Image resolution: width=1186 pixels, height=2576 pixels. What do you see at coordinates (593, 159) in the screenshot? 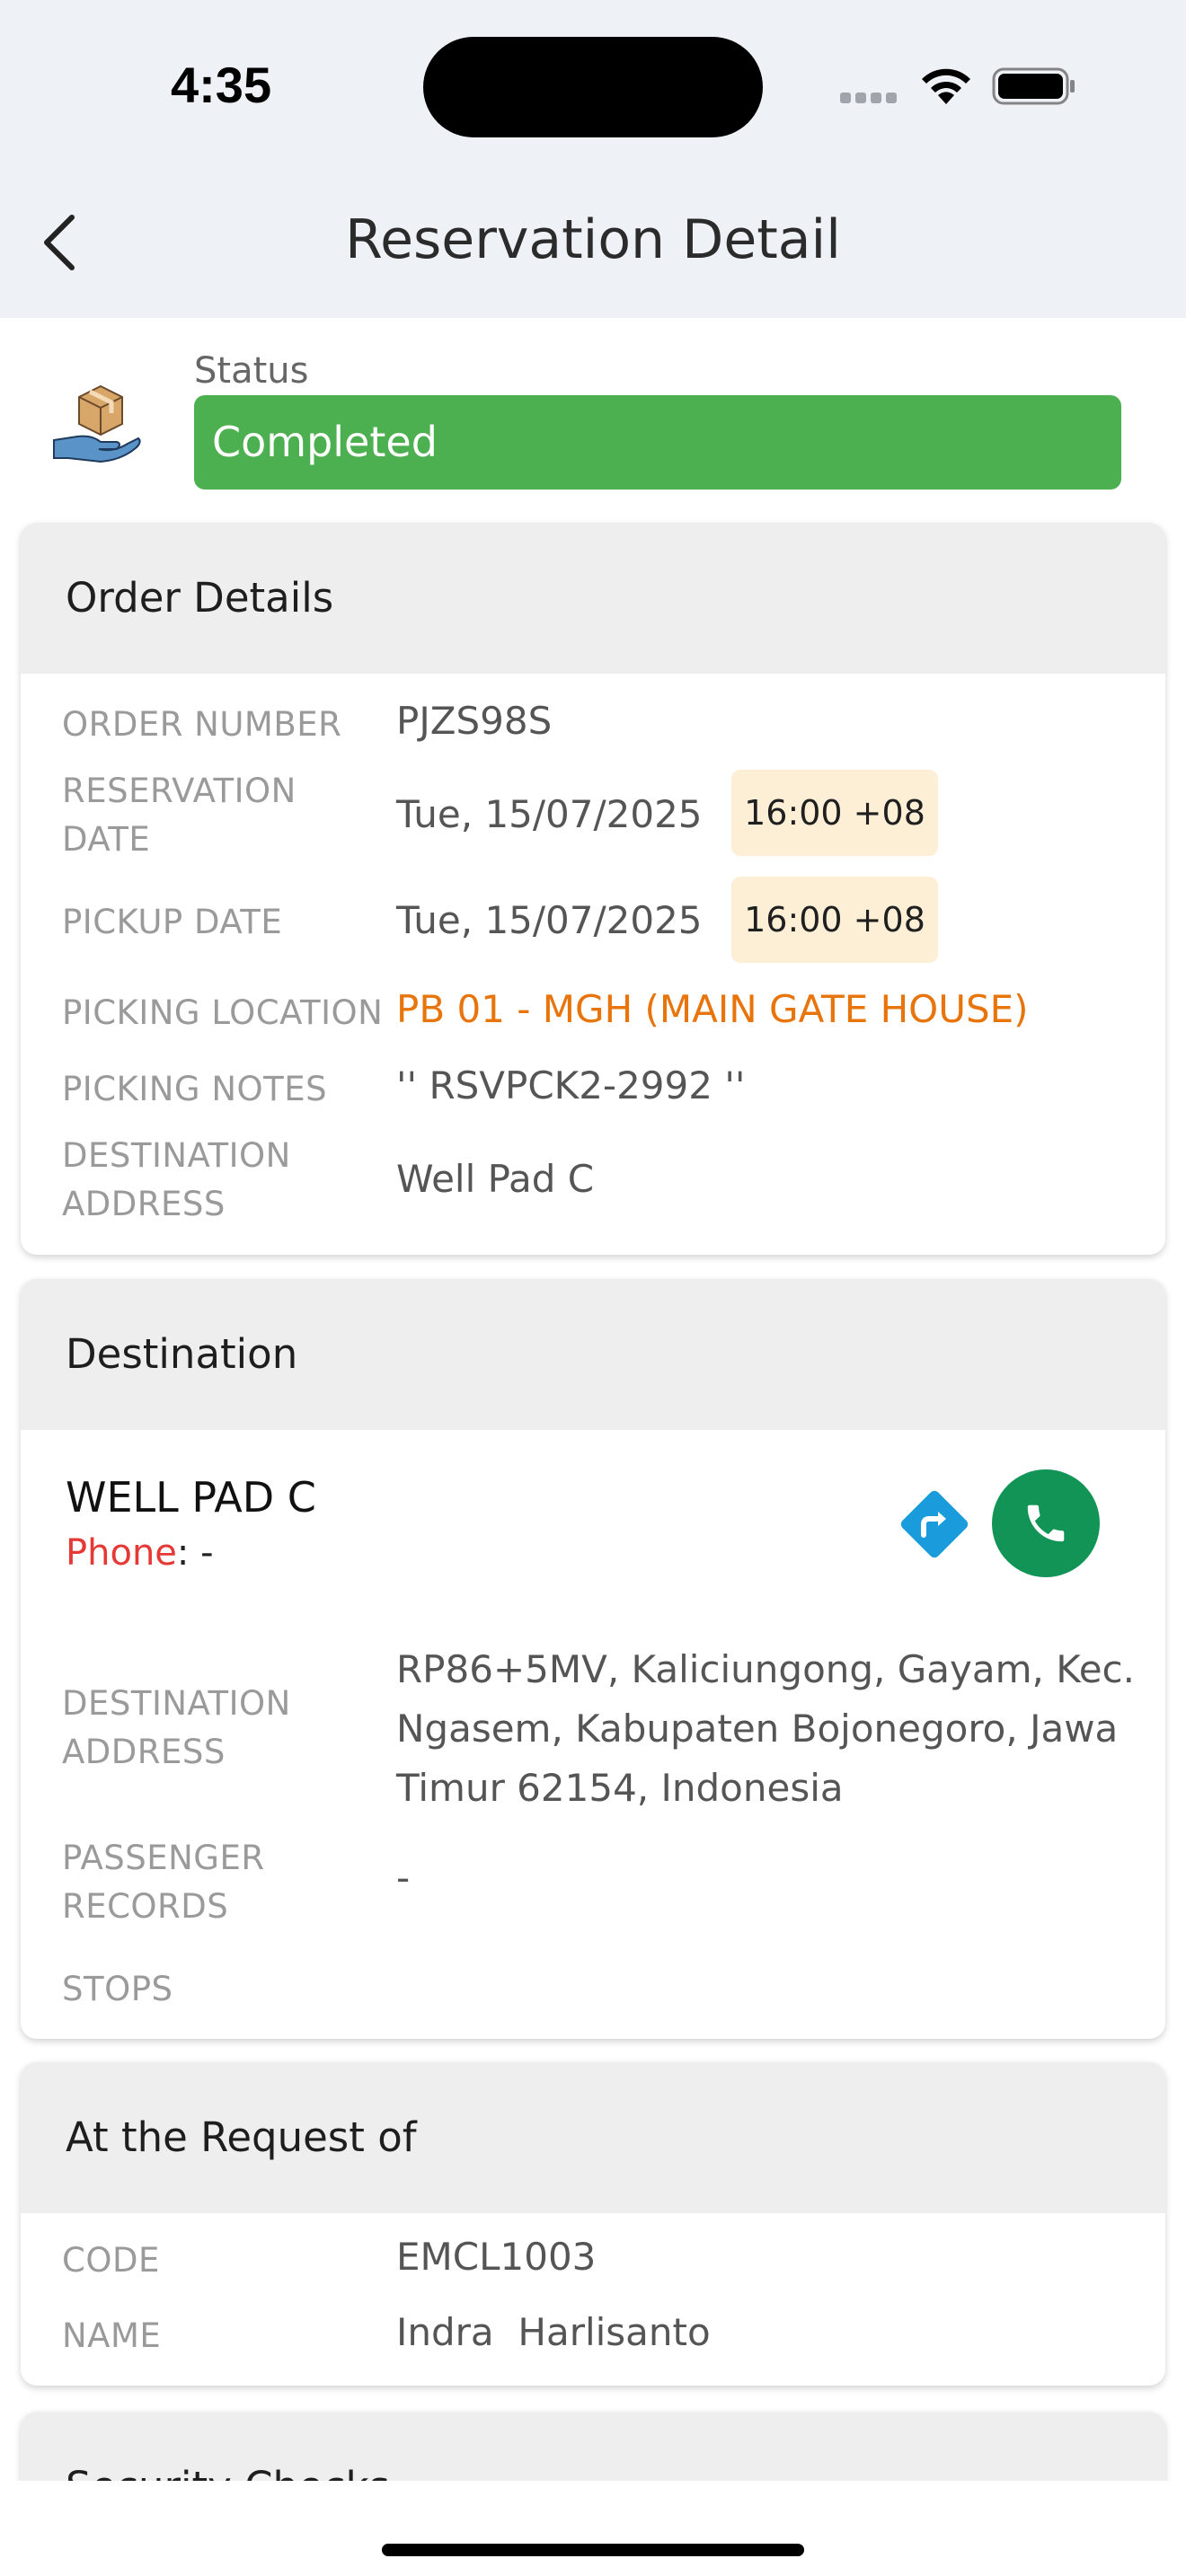
I see `top-bar: 4:35 Reservation Detail` at bounding box center [593, 159].